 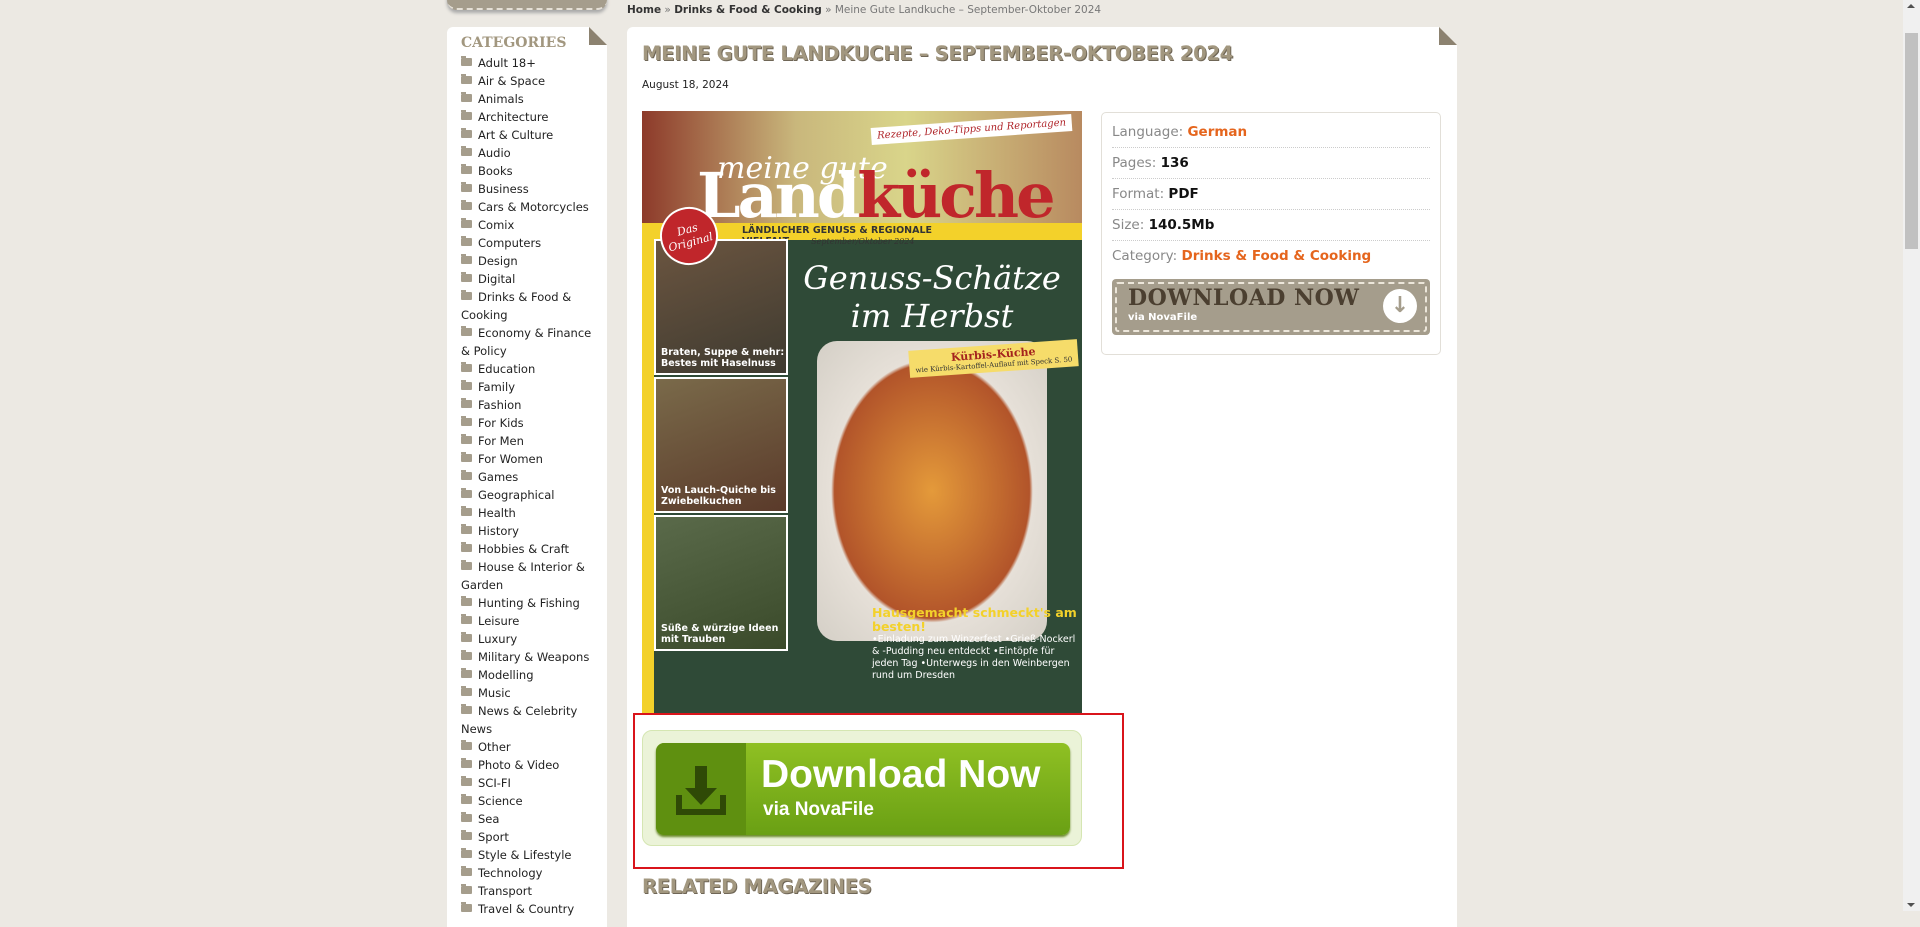 I want to click on info-size: Size: 140.5Mb, so click(x=1271, y=225).